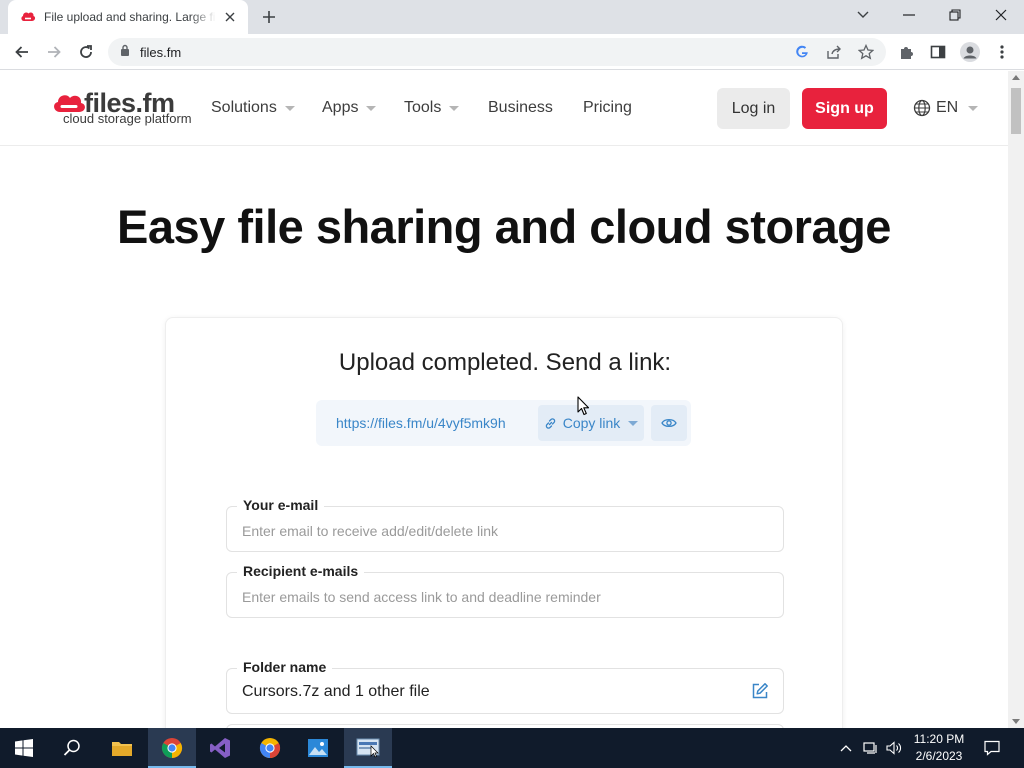 The width and height of the screenshot is (1024, 768). Describe the element at coordinates (939, 748) in the screenshot. I see `system-clock: 11:20 PM 2/6/2023` at that location.